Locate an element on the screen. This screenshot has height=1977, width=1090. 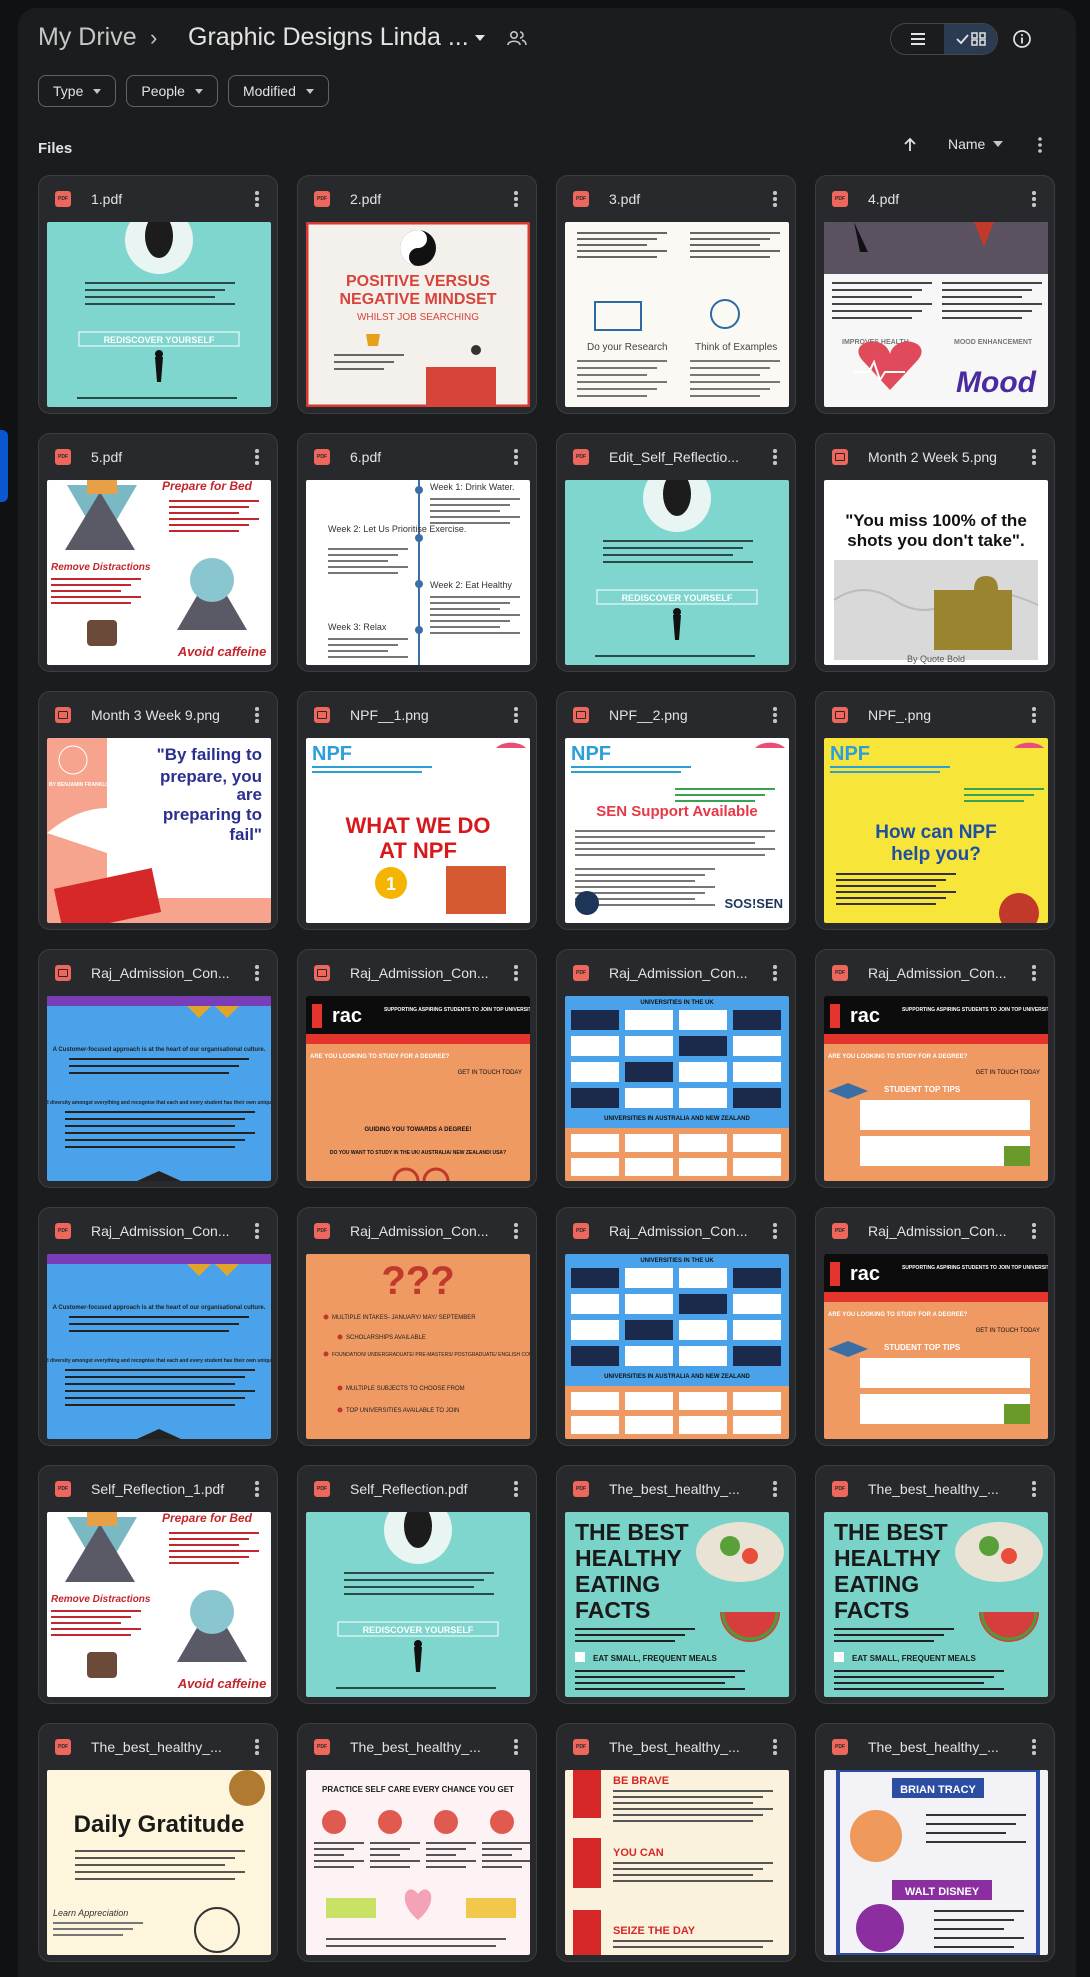
list-view-button is located at coordinates (917, 39).